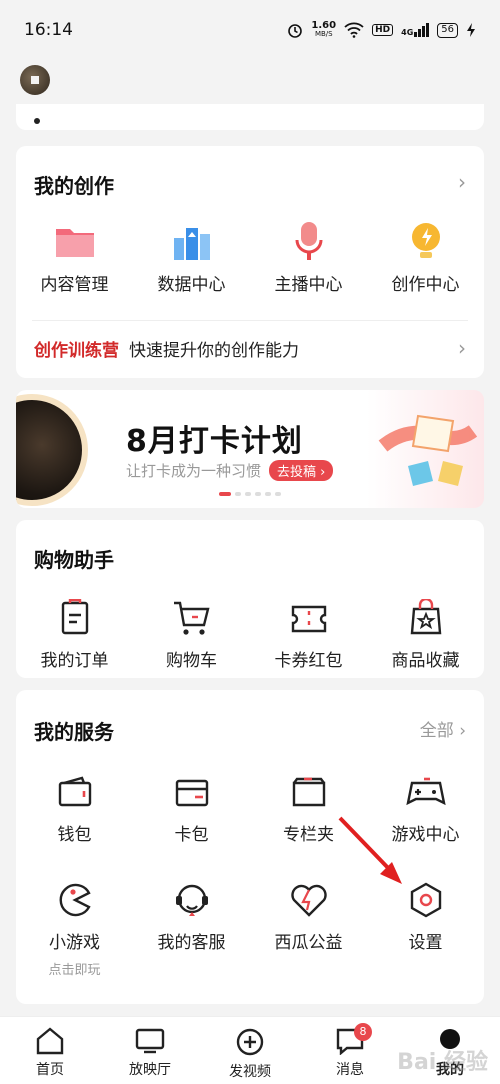 The height and width of the screenshot is (1084, 500). I want to click on service-item-label: 卡包, so click(191, 835).